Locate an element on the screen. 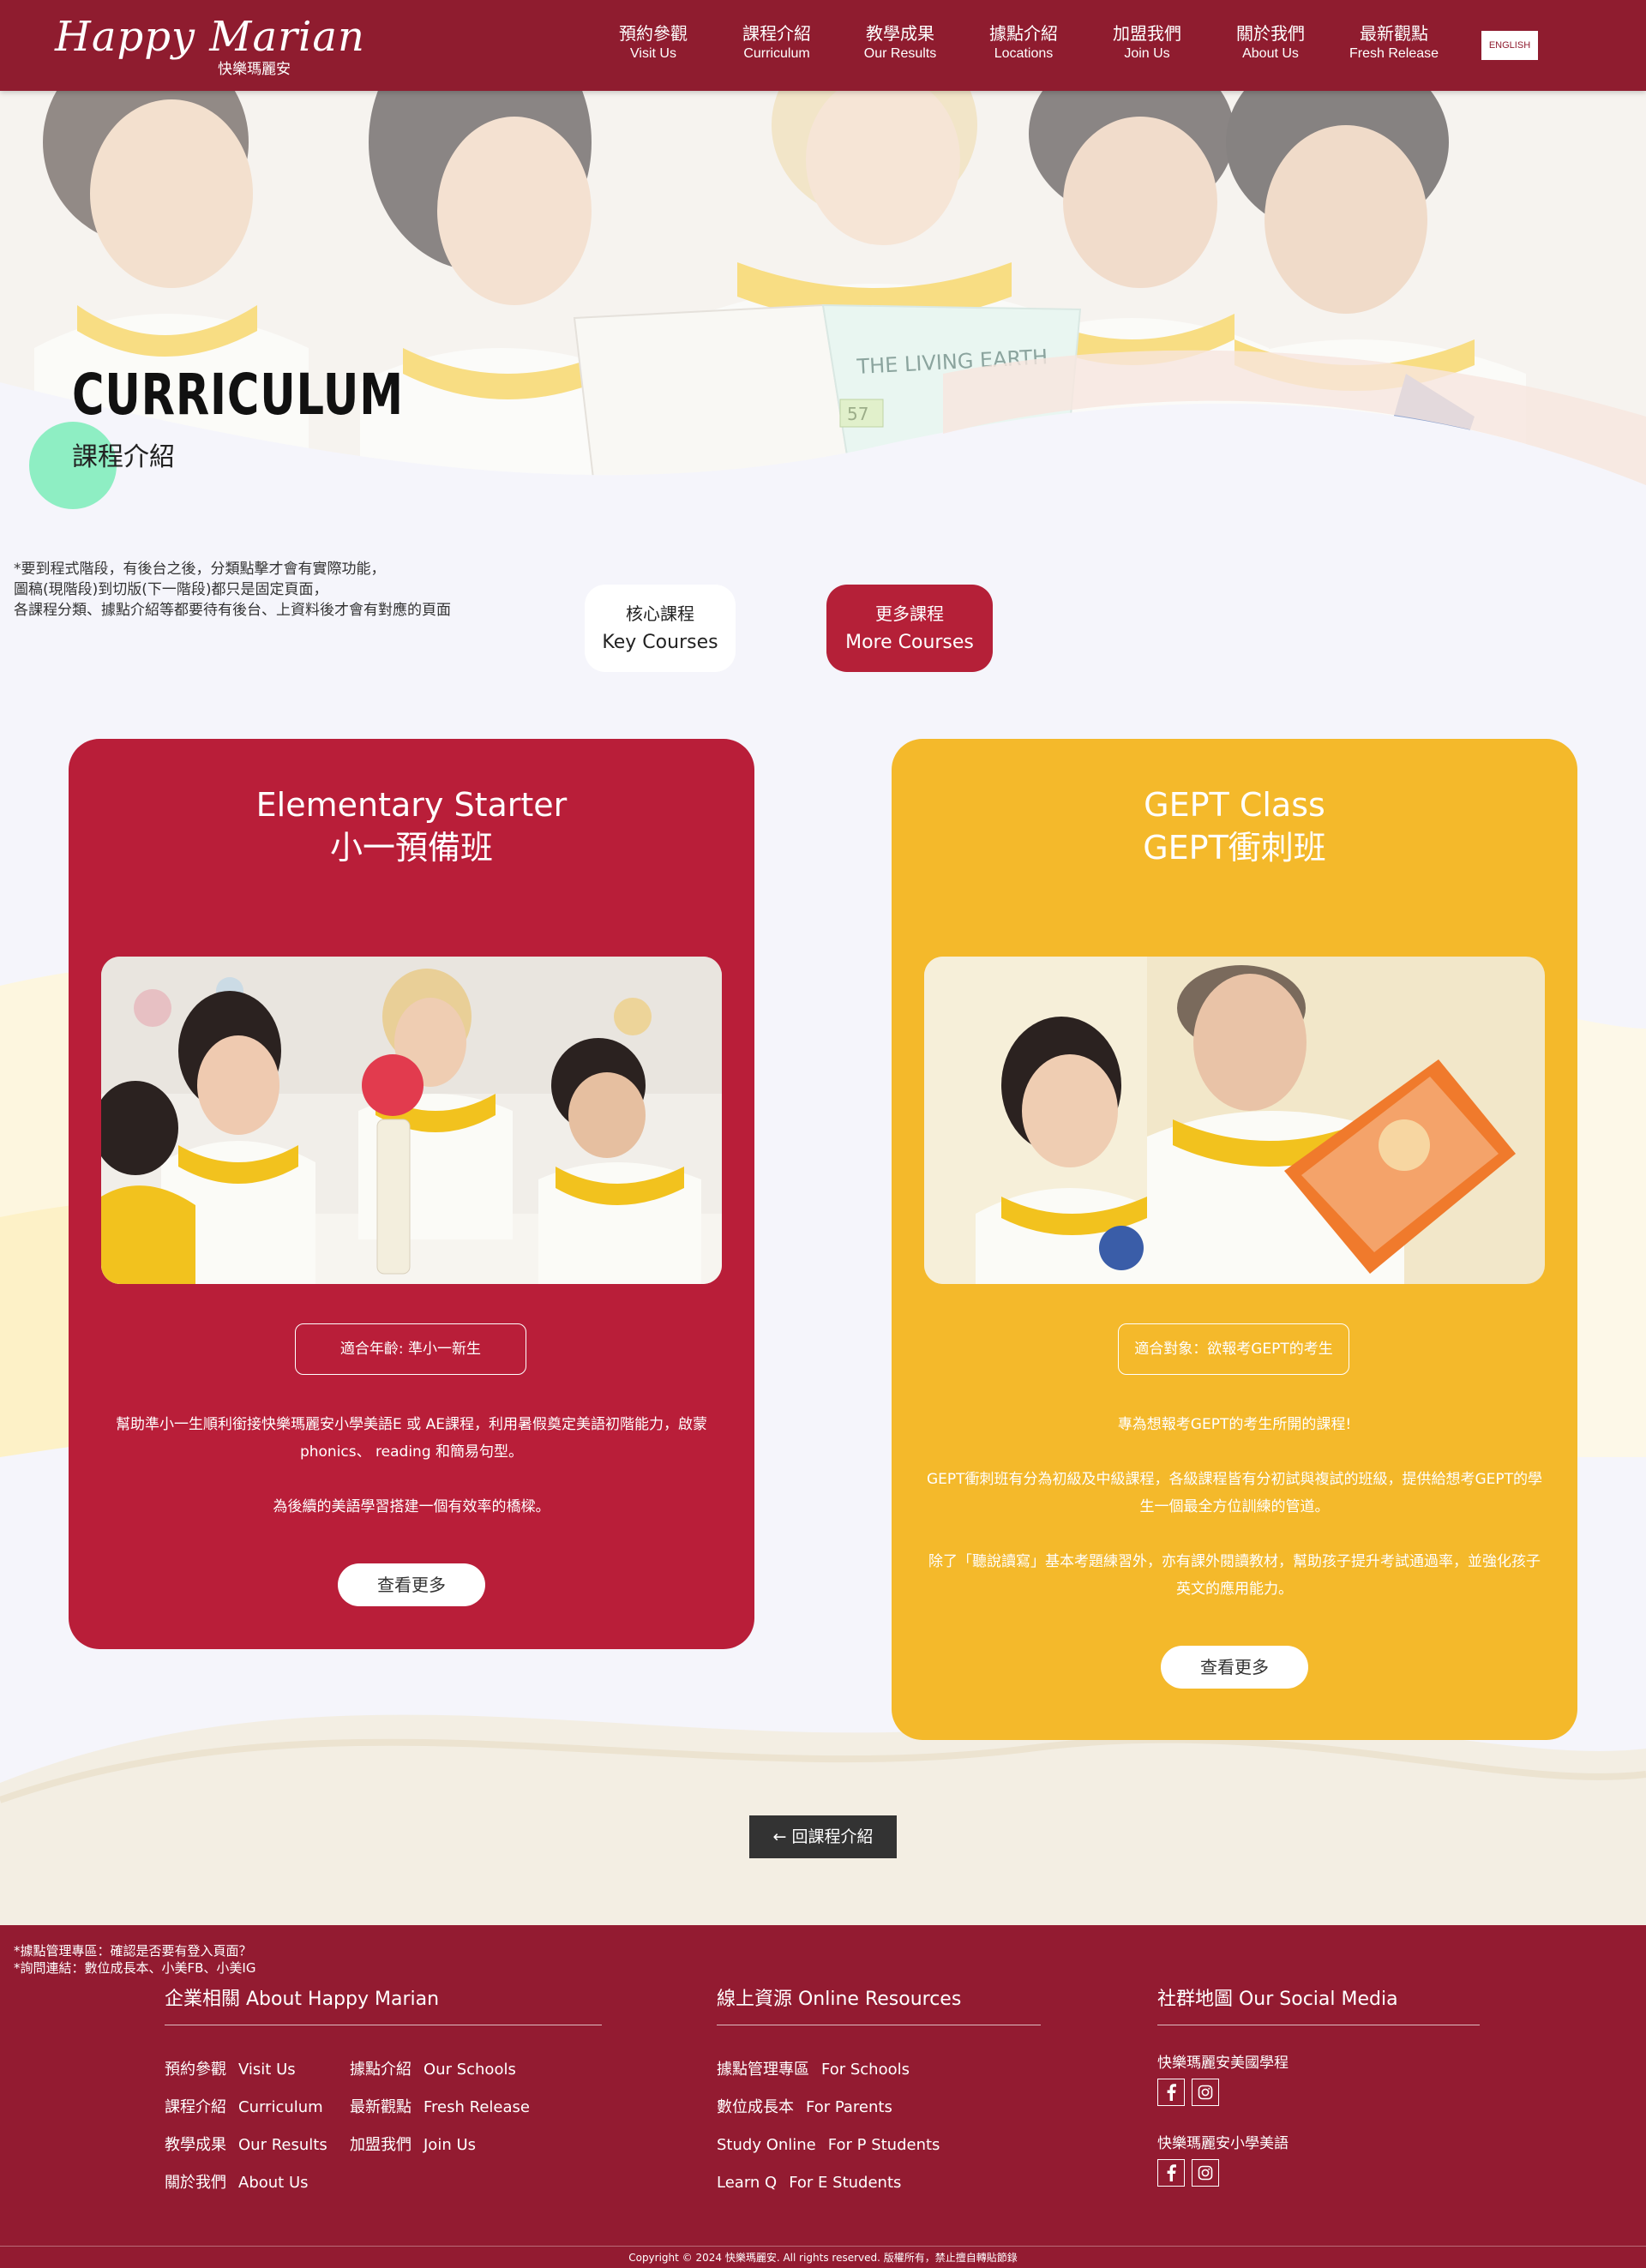 Image resolution: width=1646 pixels, height=2268 pixels. course-description-paragraph: 為後續的美語學習搭建一個有效率的橋樑。 is located at coordinates (411, 1506).